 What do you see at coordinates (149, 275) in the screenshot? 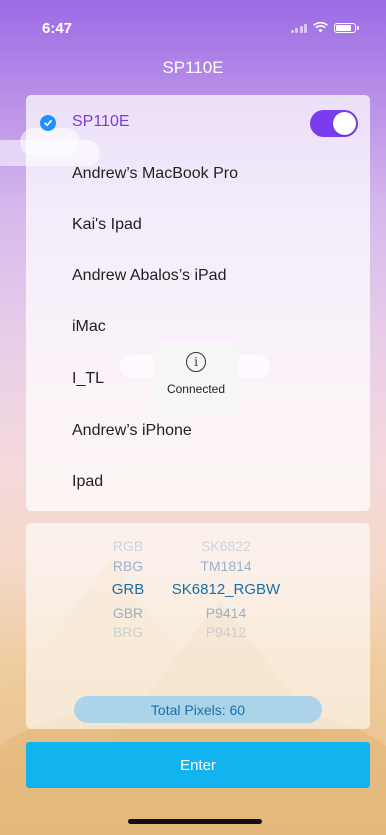
I see `device-name: Andrew Abalos’s iPad` at bounding box center [149, 275].